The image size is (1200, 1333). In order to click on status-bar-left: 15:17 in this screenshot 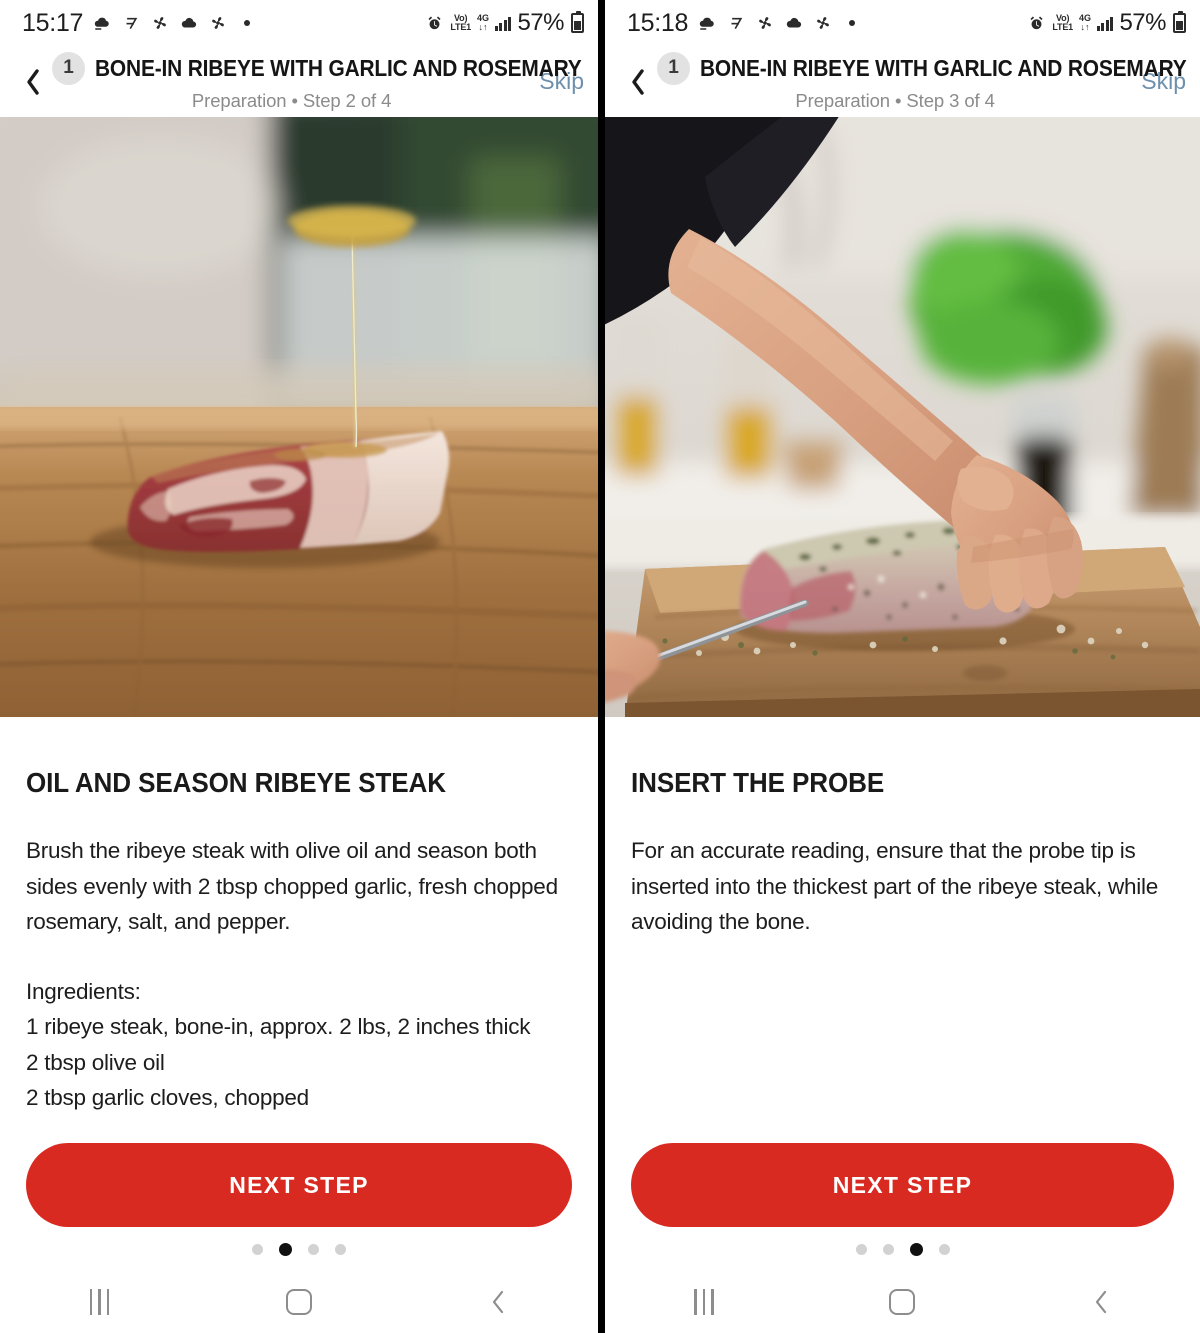, I will do `click(139, 23)`.